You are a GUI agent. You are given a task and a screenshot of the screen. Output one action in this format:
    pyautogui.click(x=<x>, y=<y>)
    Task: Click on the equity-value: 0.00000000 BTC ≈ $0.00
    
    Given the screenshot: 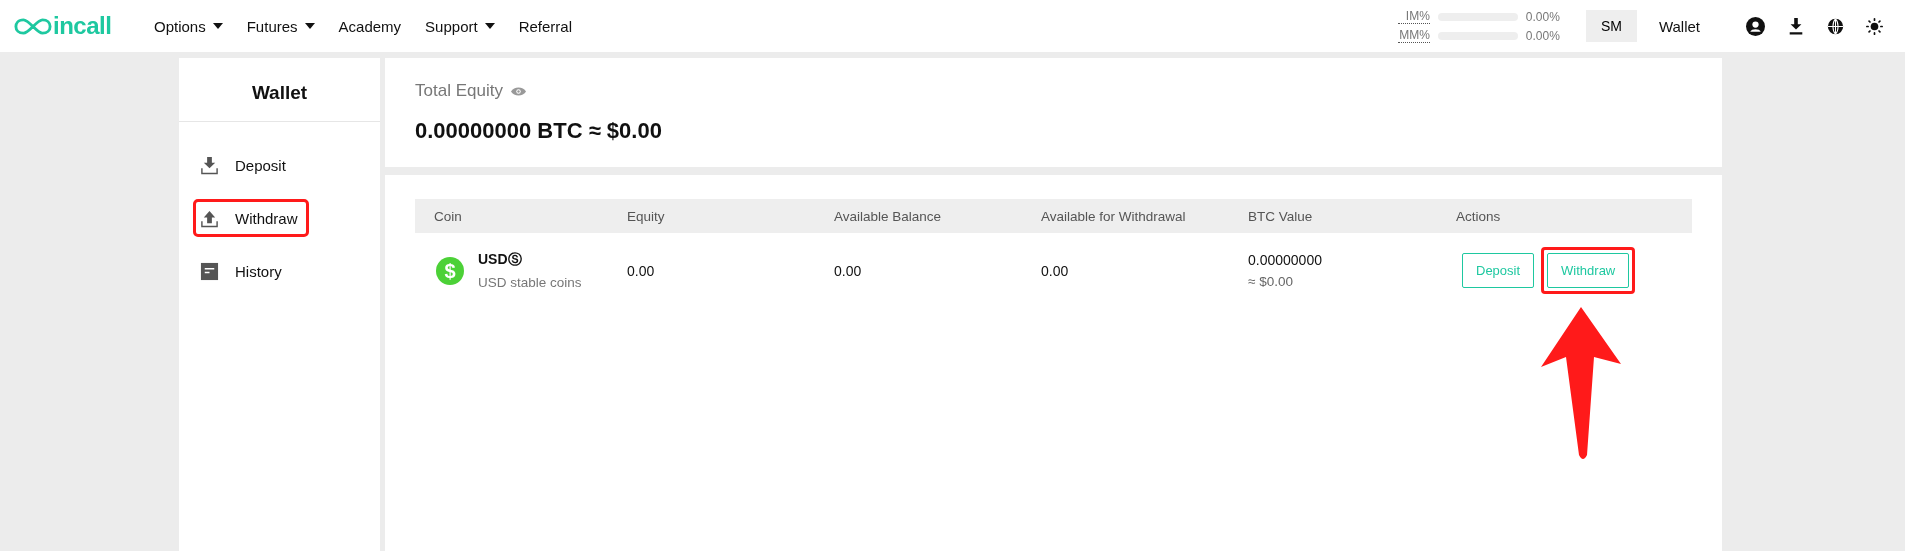 What is the action you would take?
    pyautogui.click(x=539, y=131)
    